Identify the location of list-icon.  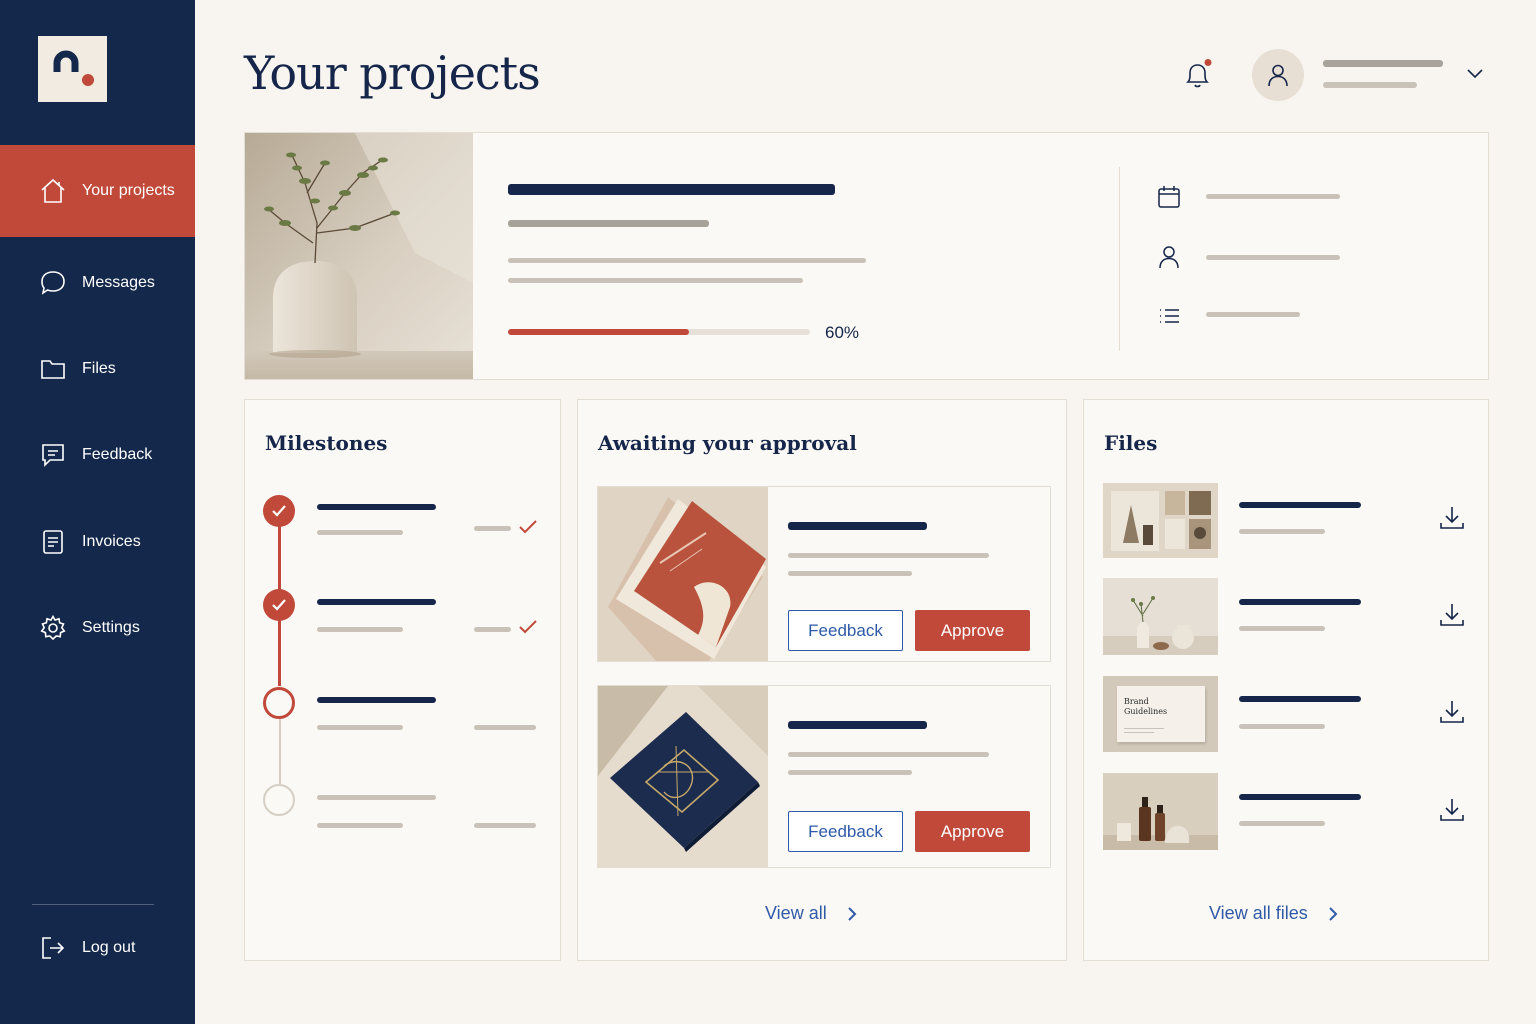
(1169, 316).